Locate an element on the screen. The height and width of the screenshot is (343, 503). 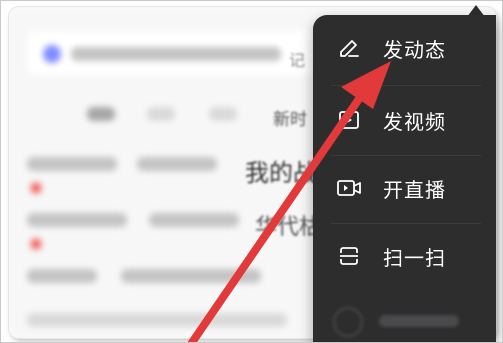
scan-icon is located at coordinates (349, 256).